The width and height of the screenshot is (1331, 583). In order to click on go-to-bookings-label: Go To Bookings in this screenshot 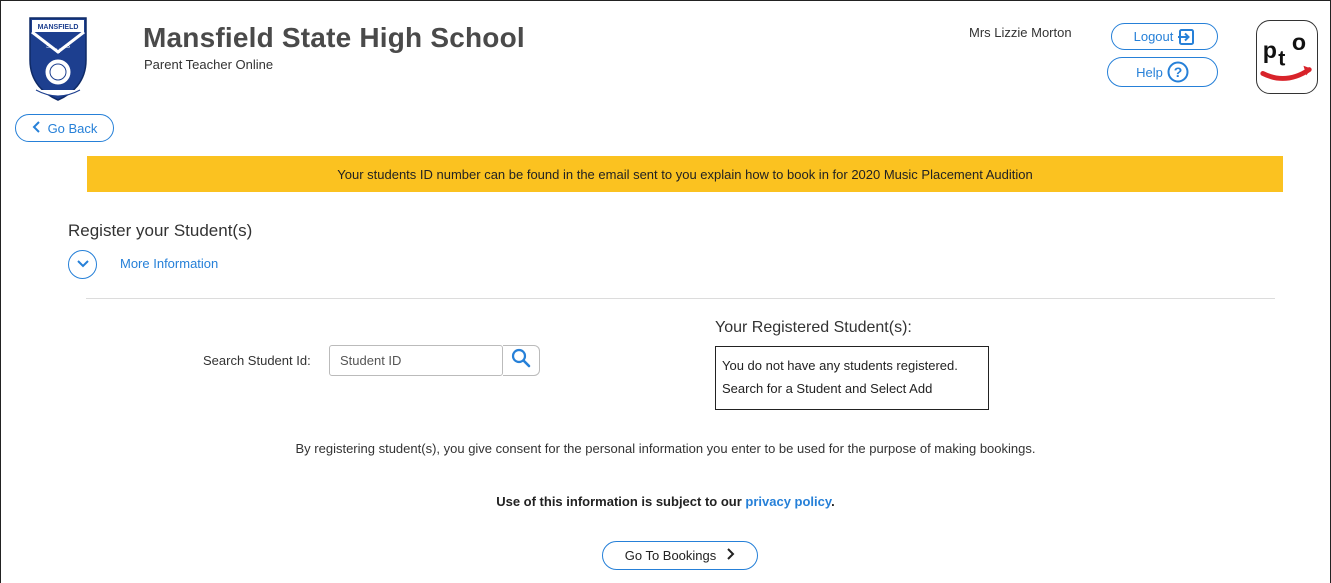, I will do `click(670, 555)`.